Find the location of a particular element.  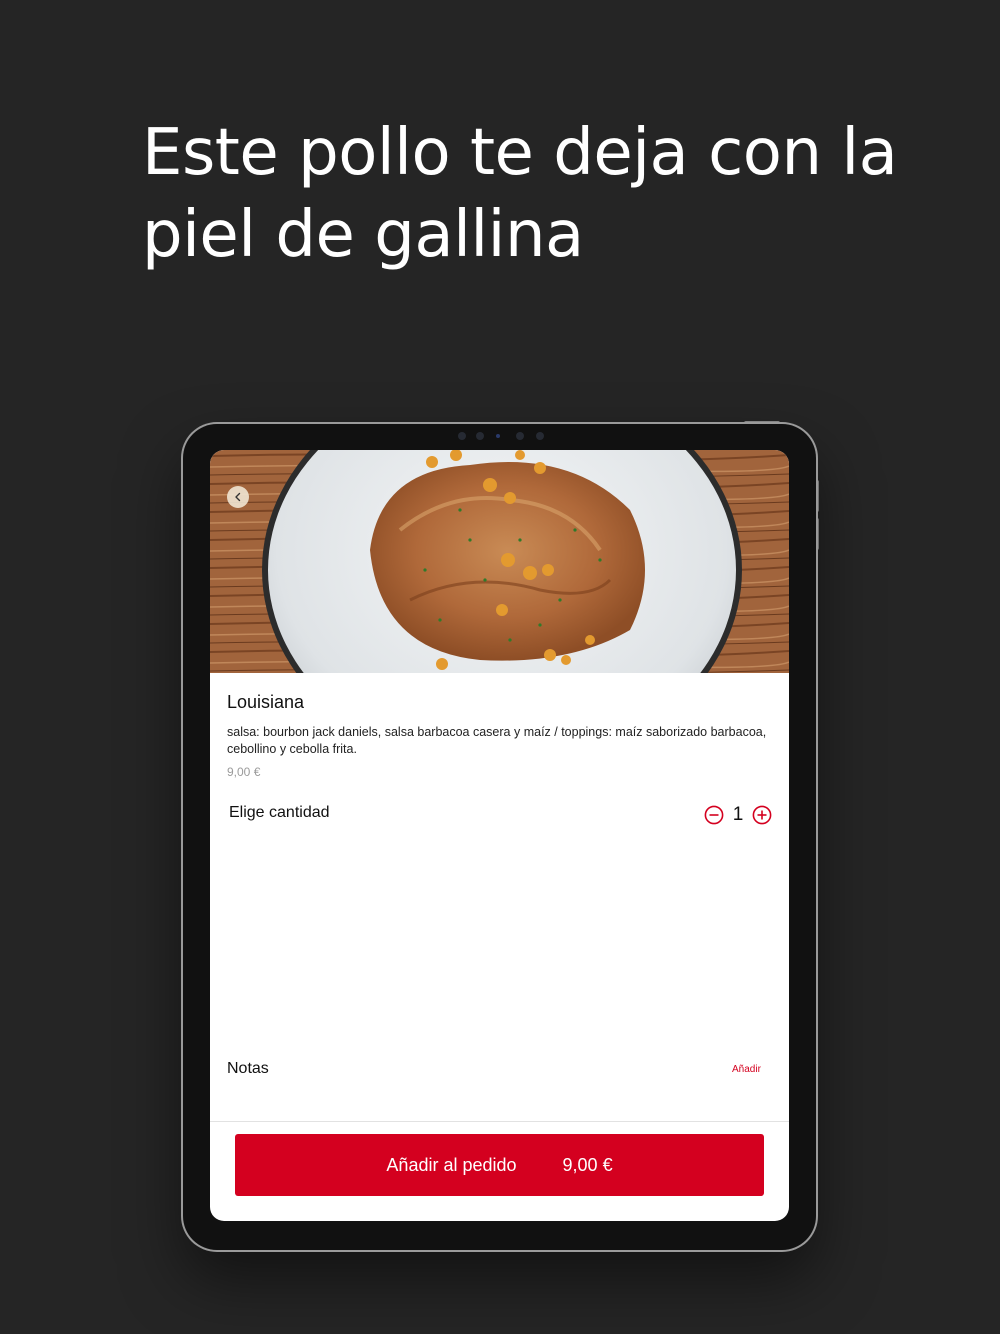

notes-label: Notas is located at coordinates (248, 1068).